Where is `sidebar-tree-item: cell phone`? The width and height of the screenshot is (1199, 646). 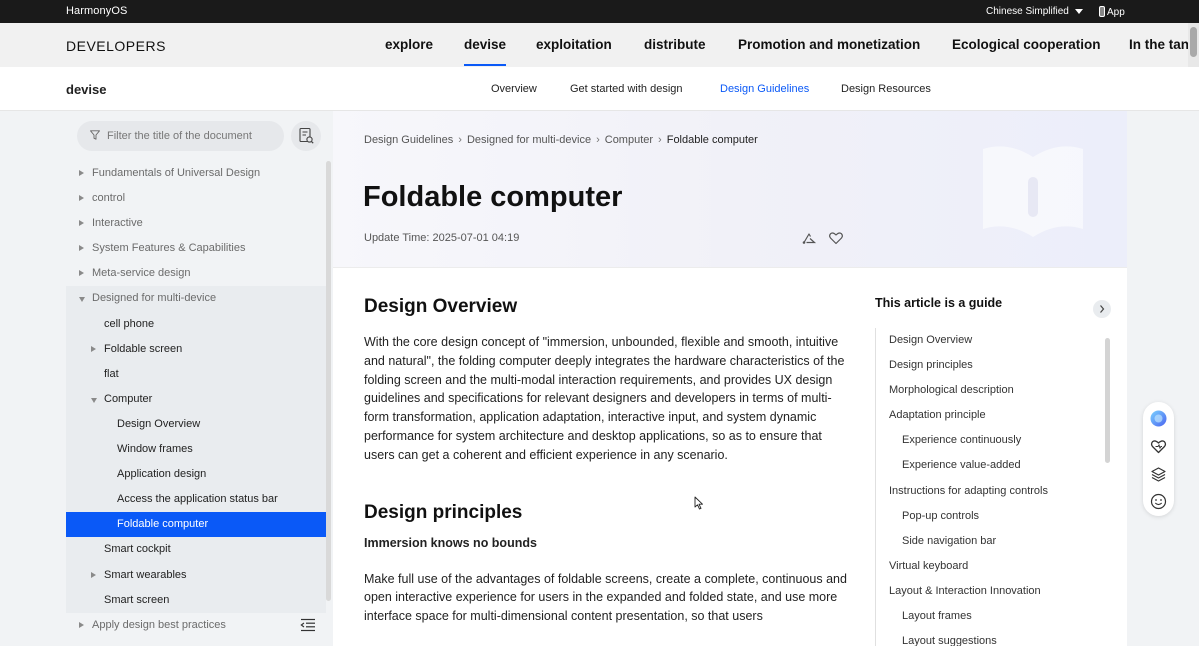
sidebar-tree-item: cell phone is located at coordinates (196, 324).